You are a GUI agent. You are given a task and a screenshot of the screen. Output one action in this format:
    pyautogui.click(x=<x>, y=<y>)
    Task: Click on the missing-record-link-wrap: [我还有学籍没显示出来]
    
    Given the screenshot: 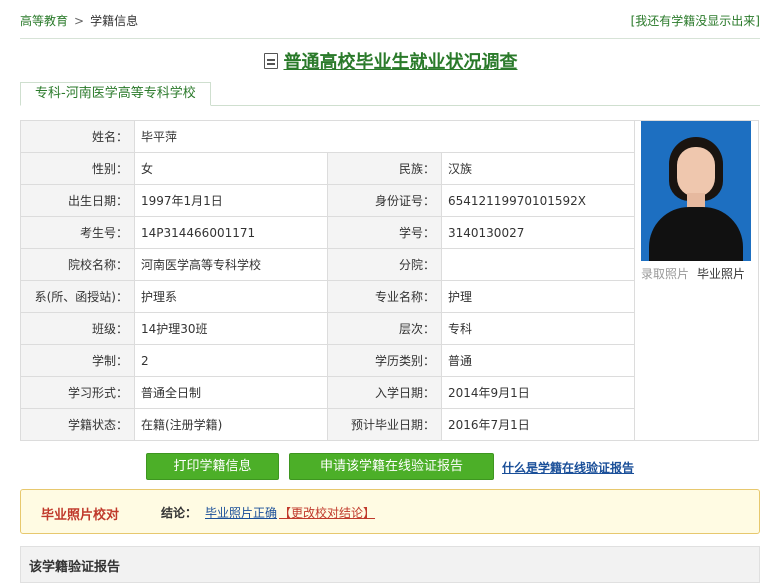 What is the action you would take?
    pyautogui.click(x=695, y=20)
    